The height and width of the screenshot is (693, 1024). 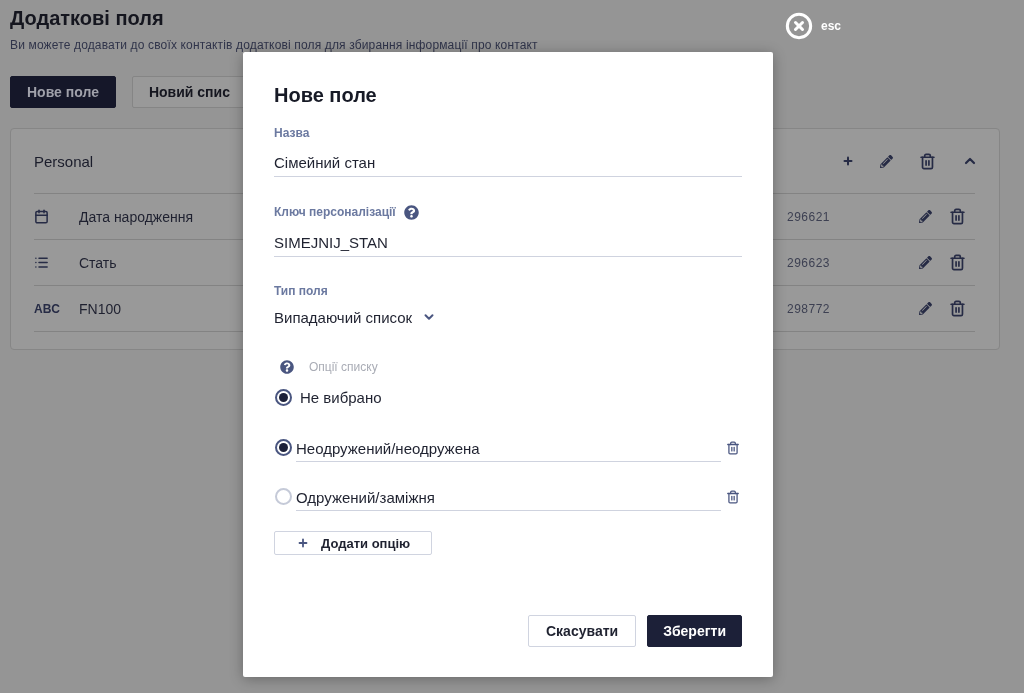 I want to click on close-icon, so click(x=799, y=26).